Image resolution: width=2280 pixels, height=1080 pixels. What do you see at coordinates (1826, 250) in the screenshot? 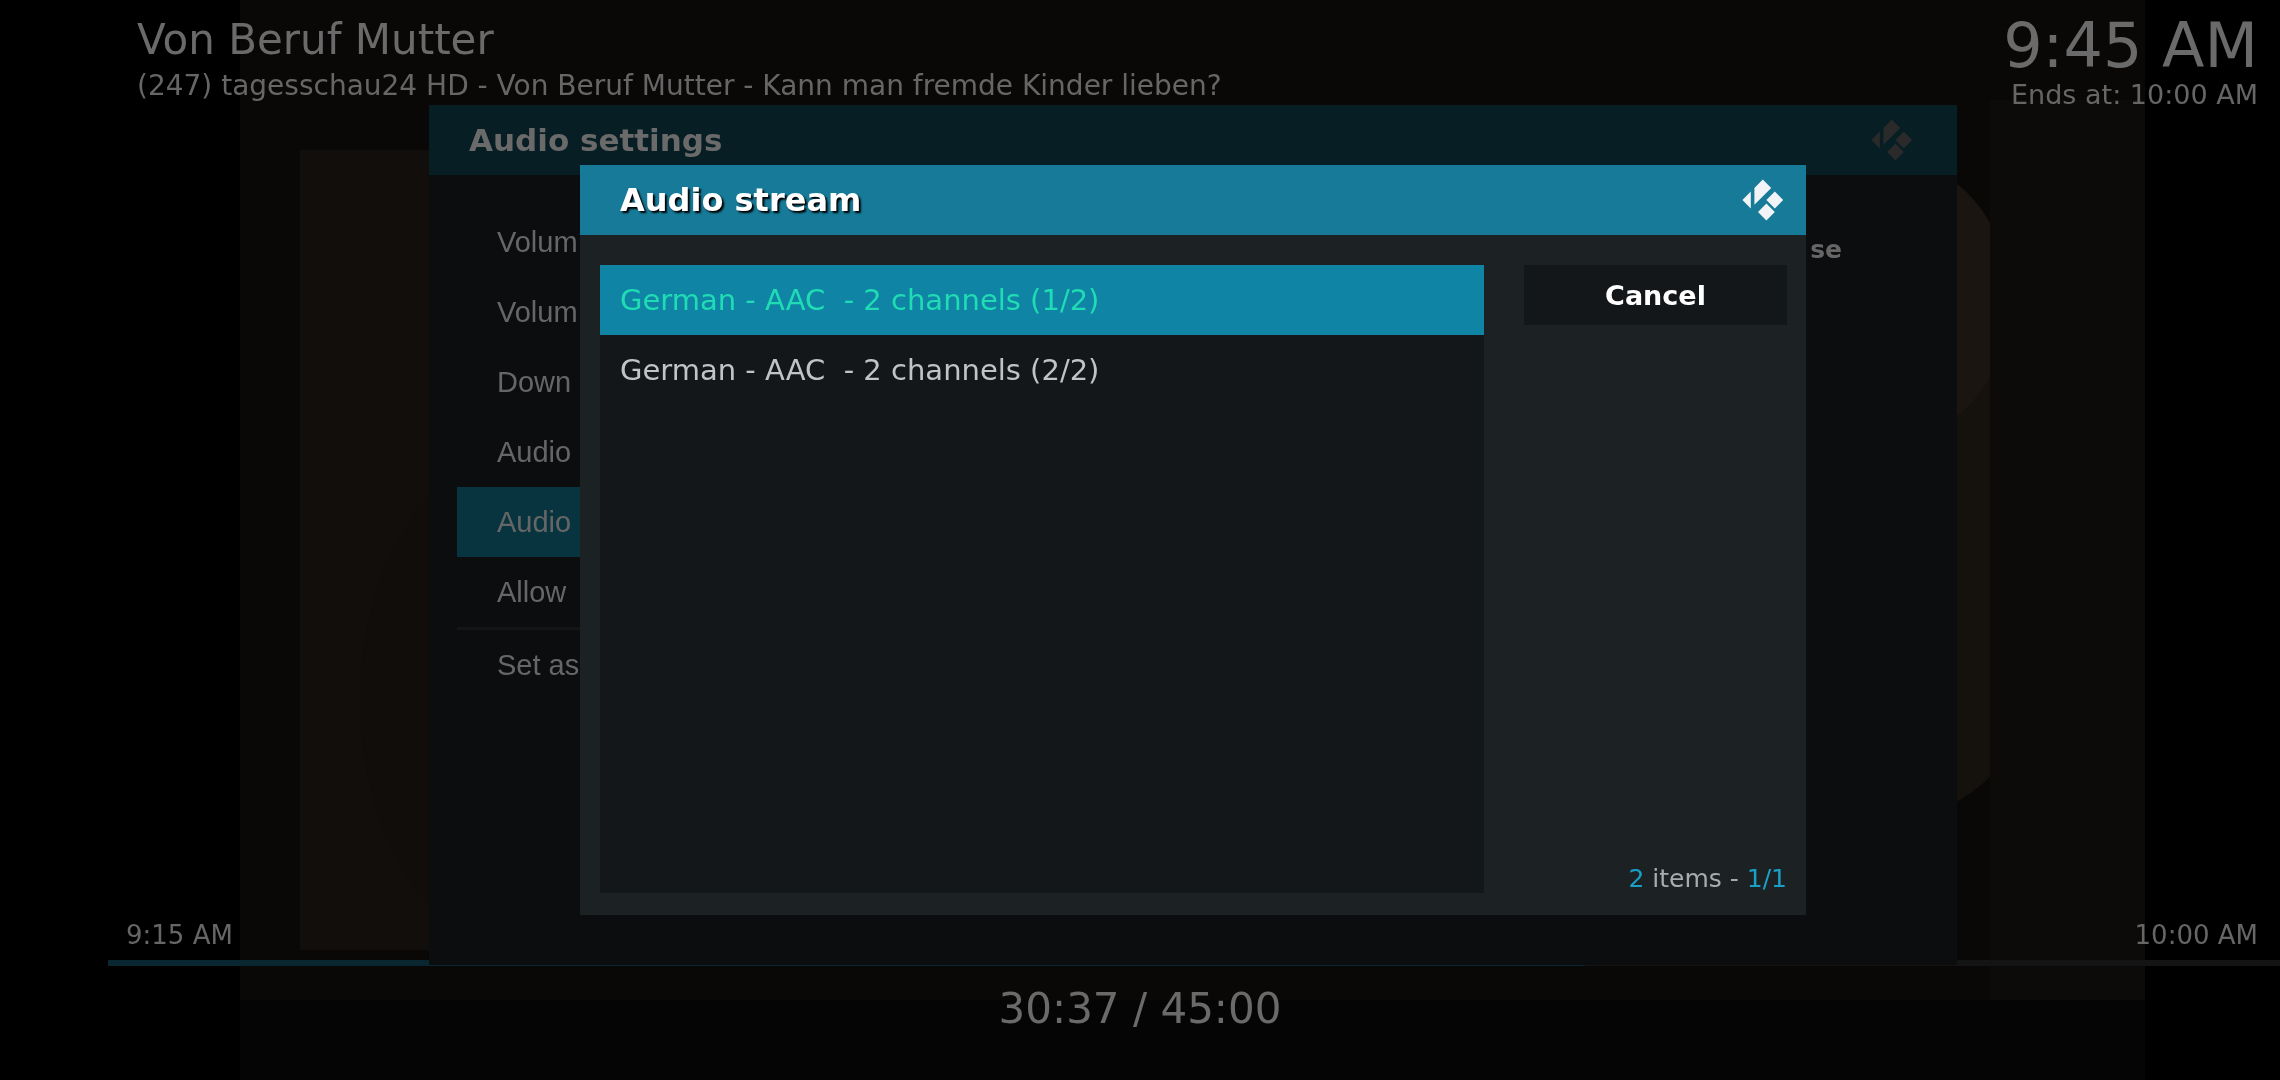
I see `settings-label: se` at bounding box center [1826, 250].